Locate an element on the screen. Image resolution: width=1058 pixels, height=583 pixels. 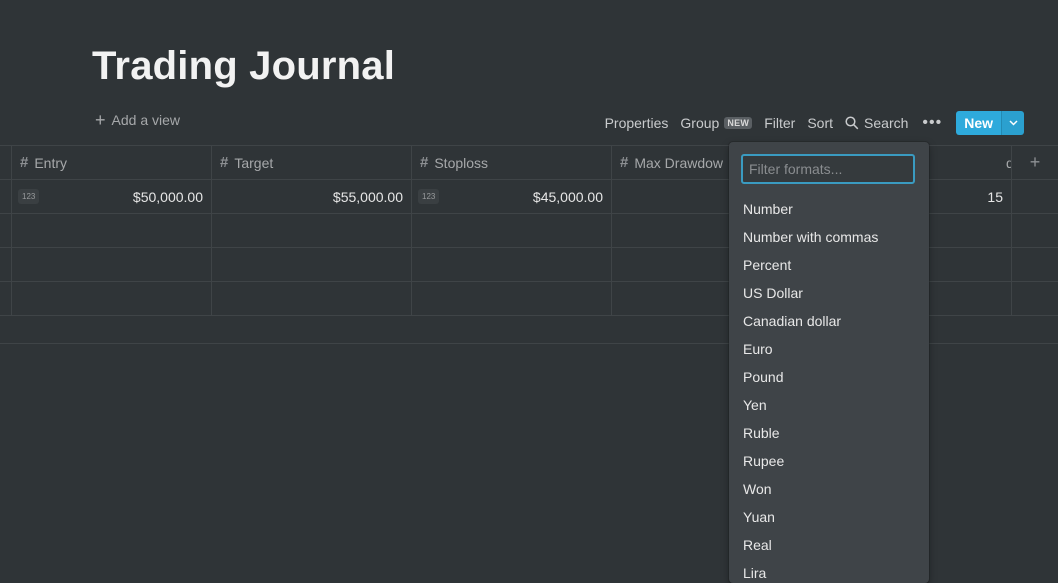
cell-stoploss: 123 $45,000.00 is located at coordinates (512, 196).